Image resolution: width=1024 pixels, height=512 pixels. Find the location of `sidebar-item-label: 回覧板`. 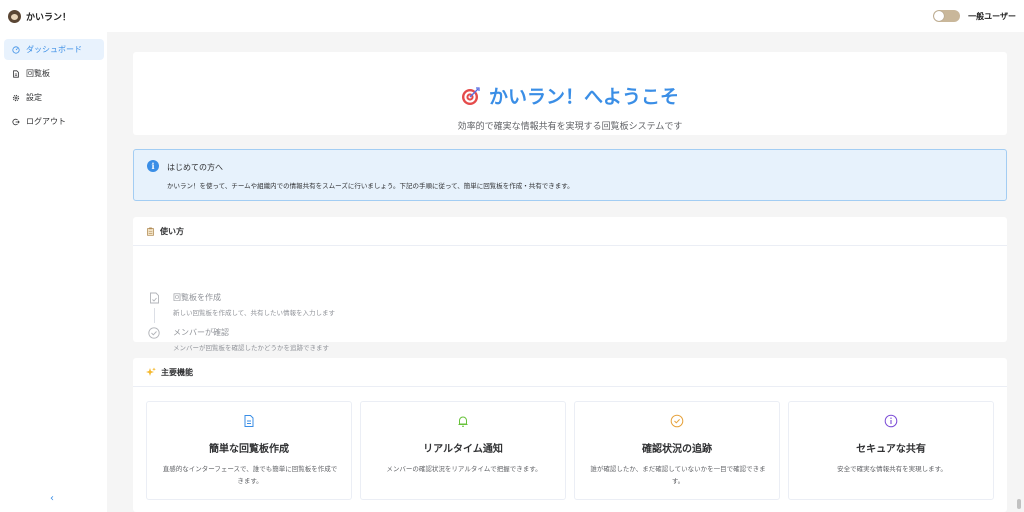

sidebar-item-label: 回覧板 is located at coordinates (38, 73).